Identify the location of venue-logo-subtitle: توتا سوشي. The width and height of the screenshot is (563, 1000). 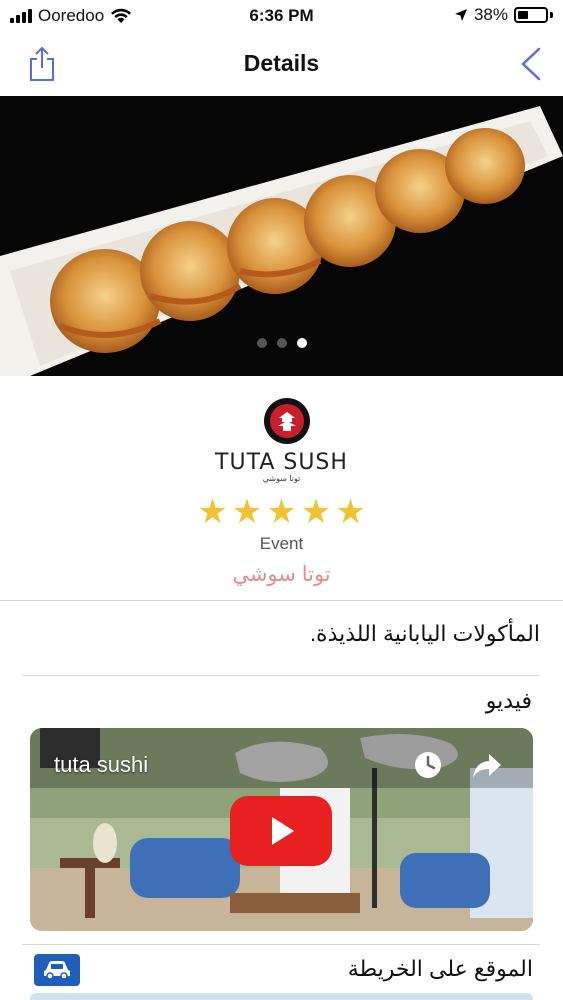
(281, 478).